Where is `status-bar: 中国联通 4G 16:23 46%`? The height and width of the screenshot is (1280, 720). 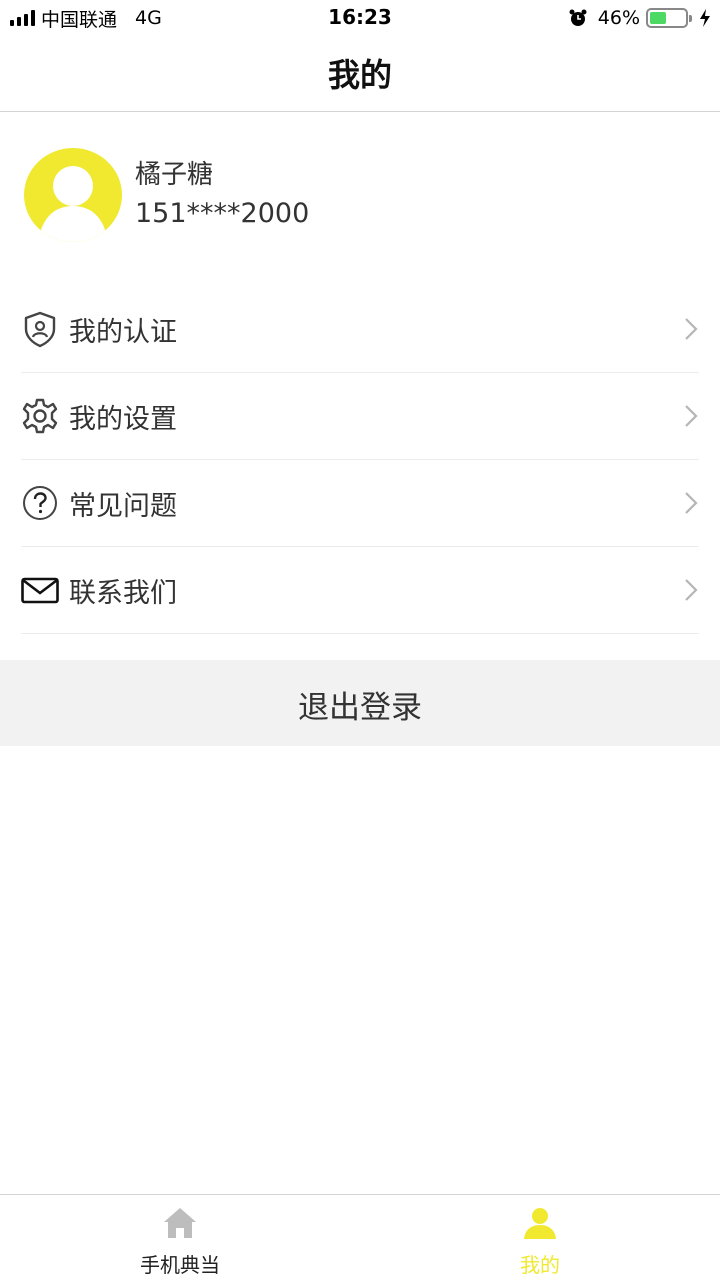
status-bar: 中国联通 4G 16:23 46% is located at coordinates (360, 18).